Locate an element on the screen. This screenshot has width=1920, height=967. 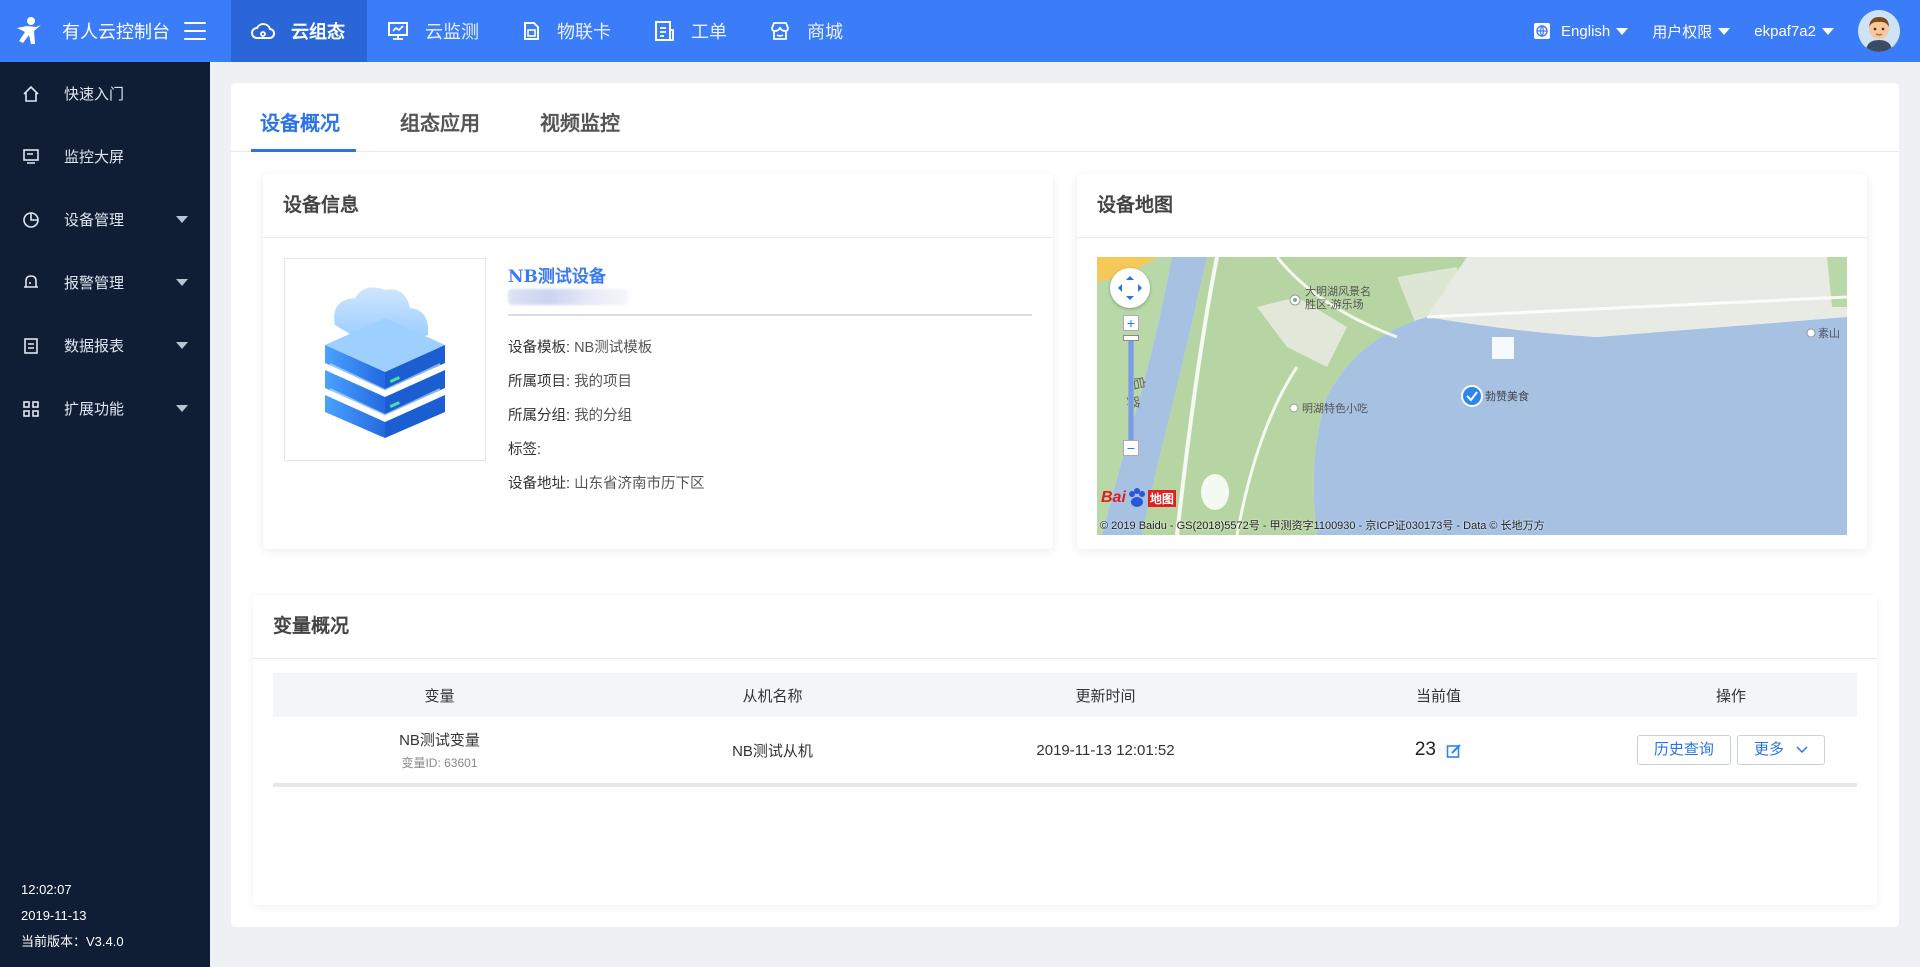
cell-time: 2019-11-13 12:01:52 is located at coordinates (1105, 750).